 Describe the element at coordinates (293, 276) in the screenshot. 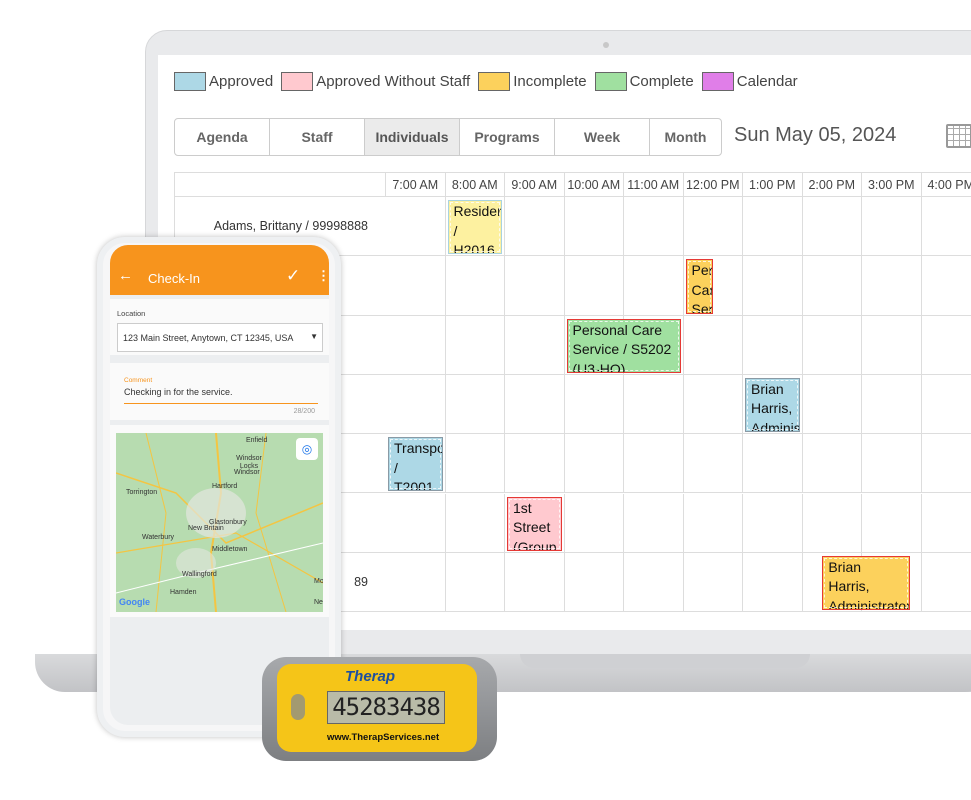

I see `checkmark-icon: ✓` at that location.